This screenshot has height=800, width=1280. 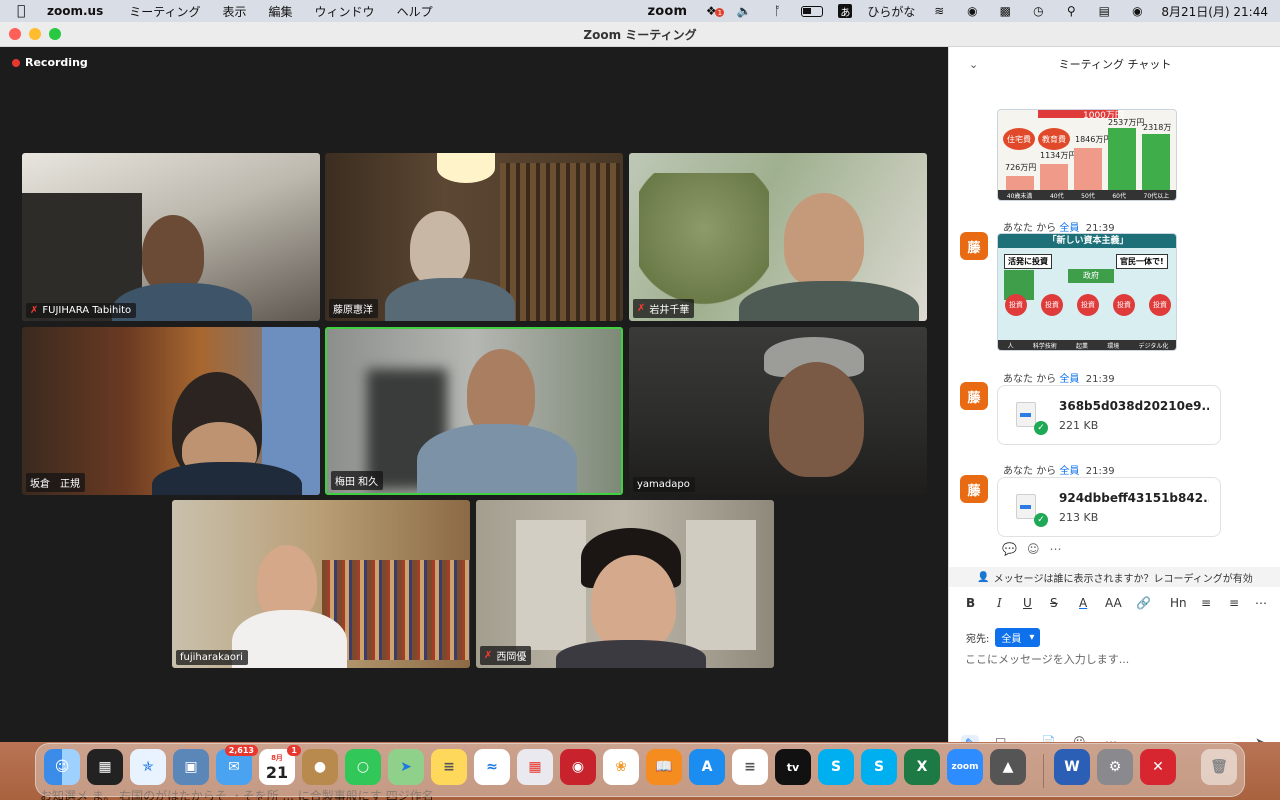 What do you see at coordinates (1021, 167) in the screenshot?
I see `chart-value: 726万円` at bounding box center [1021, 167].